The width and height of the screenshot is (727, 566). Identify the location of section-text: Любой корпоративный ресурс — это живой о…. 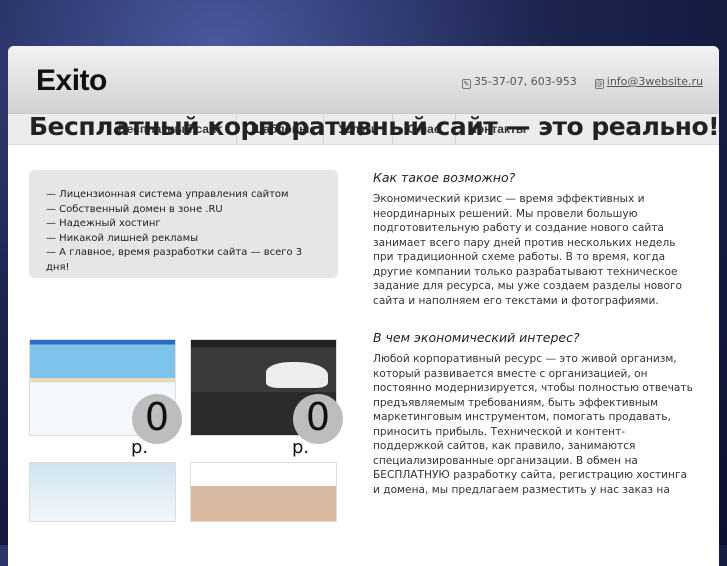
(533, 424).